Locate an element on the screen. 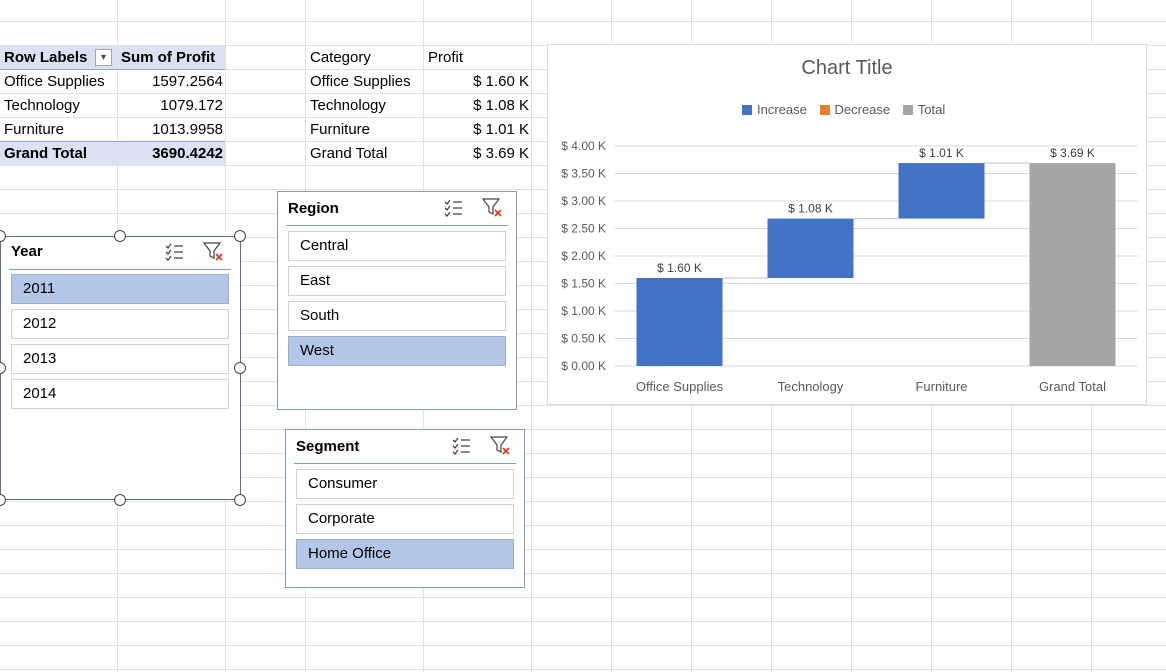  slicer-item-2011: 2011 is located at coordinates (120, 289).